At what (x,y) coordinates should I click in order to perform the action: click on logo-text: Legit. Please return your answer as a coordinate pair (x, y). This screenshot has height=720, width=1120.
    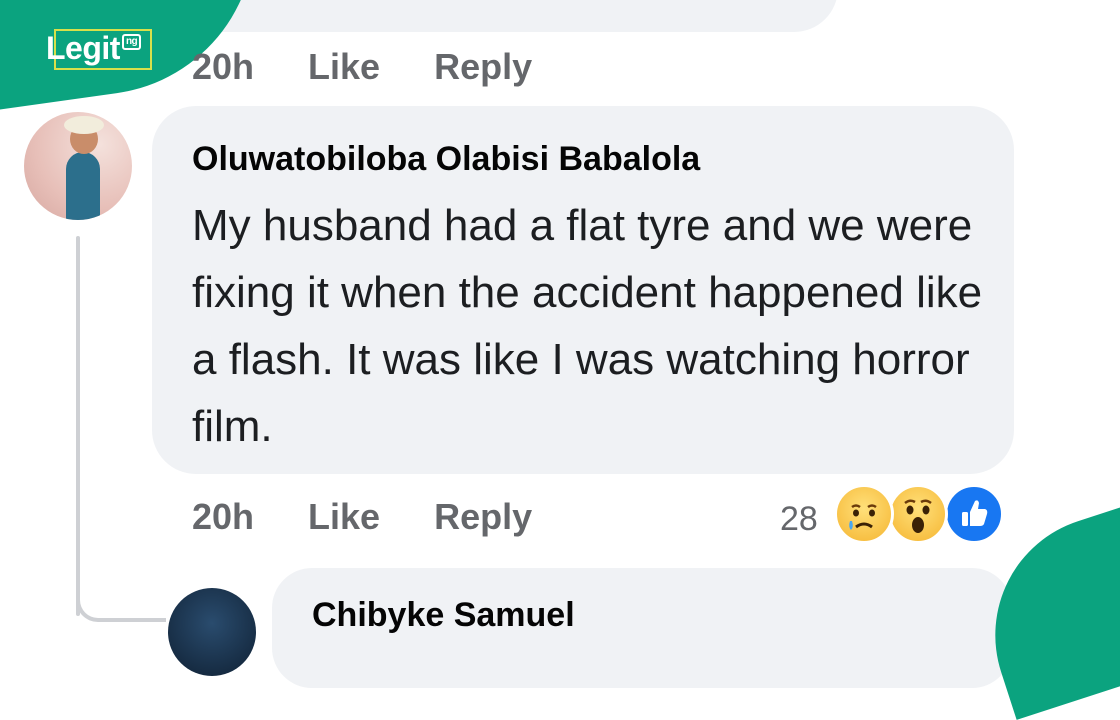
    Looking at the image, I should click on (83, 48).